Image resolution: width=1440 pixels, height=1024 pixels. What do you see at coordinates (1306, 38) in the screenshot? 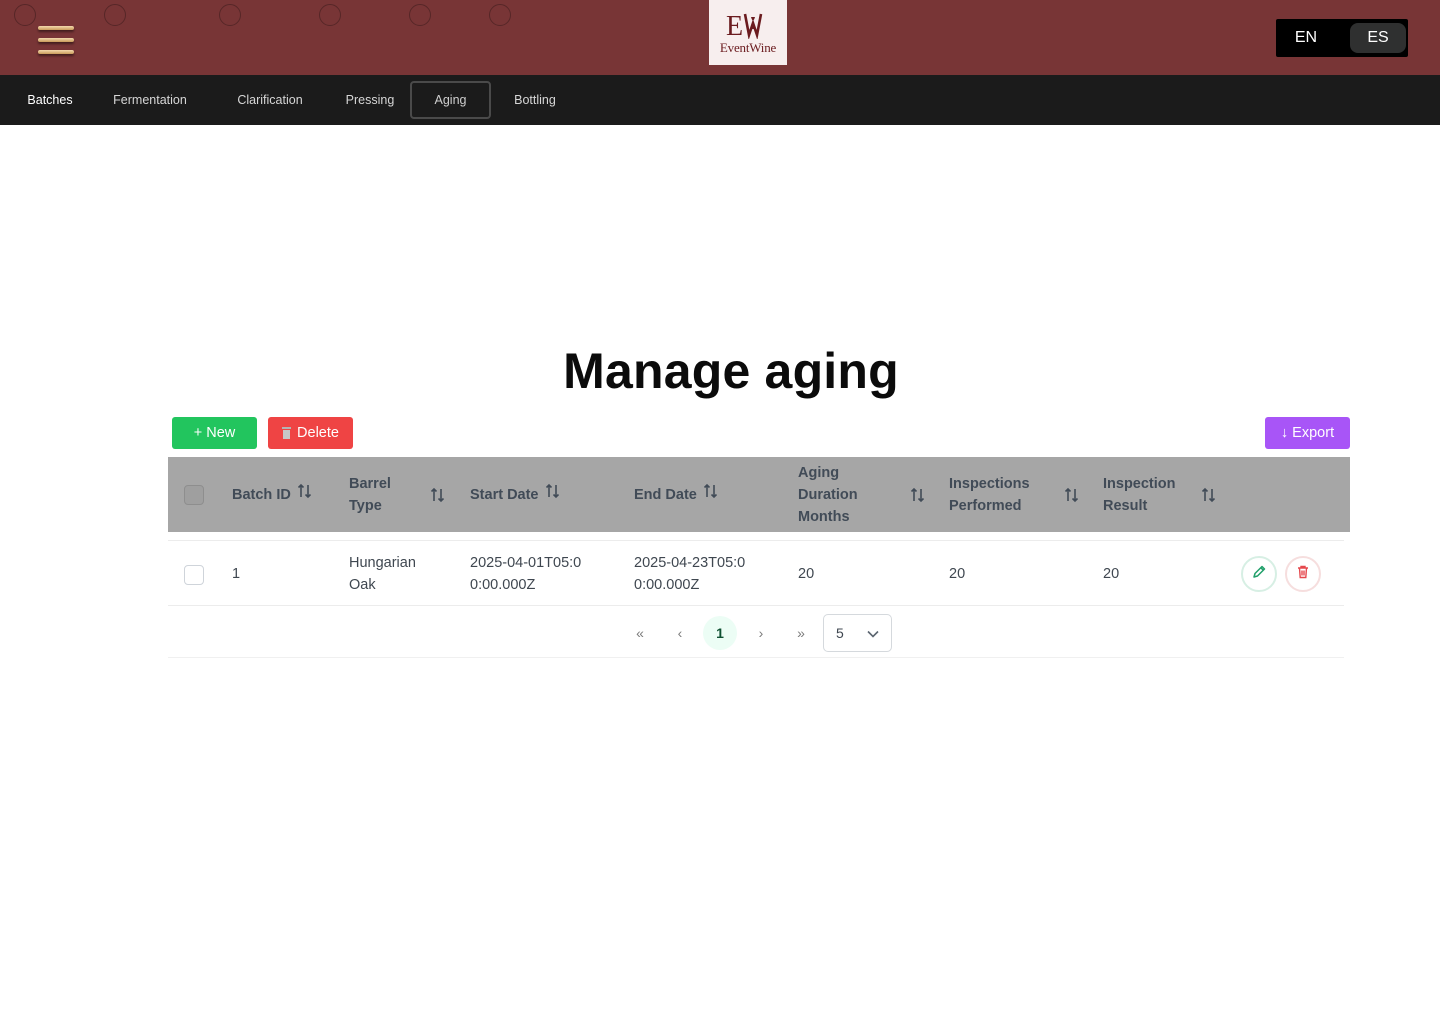
I see `language-en-button: EN` at bounding box center [1306, 38].